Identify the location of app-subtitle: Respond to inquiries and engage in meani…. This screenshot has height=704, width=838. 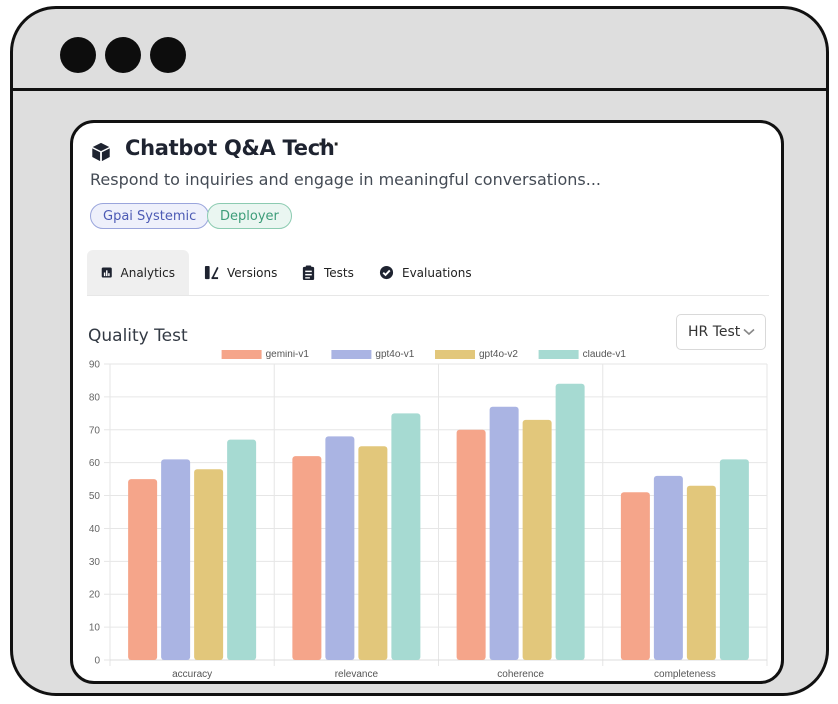
(345, 179).